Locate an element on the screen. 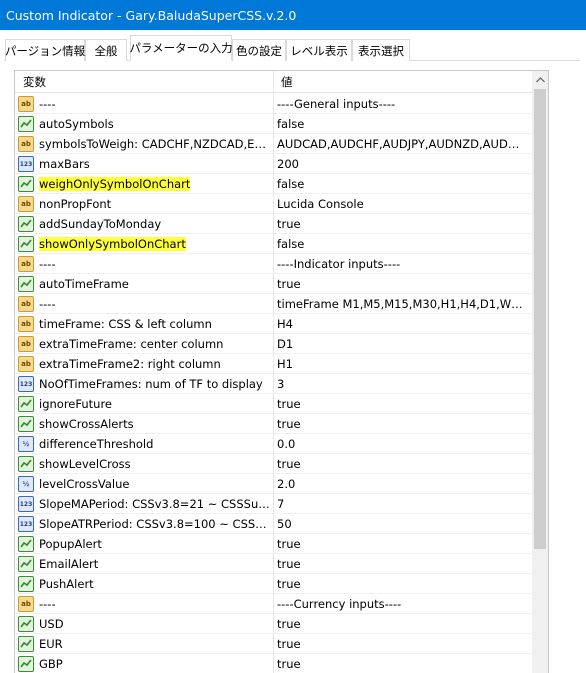 This screenshot has height=673, width=586. tab-levels: レベル表示 is located at coordinates (319, 50).